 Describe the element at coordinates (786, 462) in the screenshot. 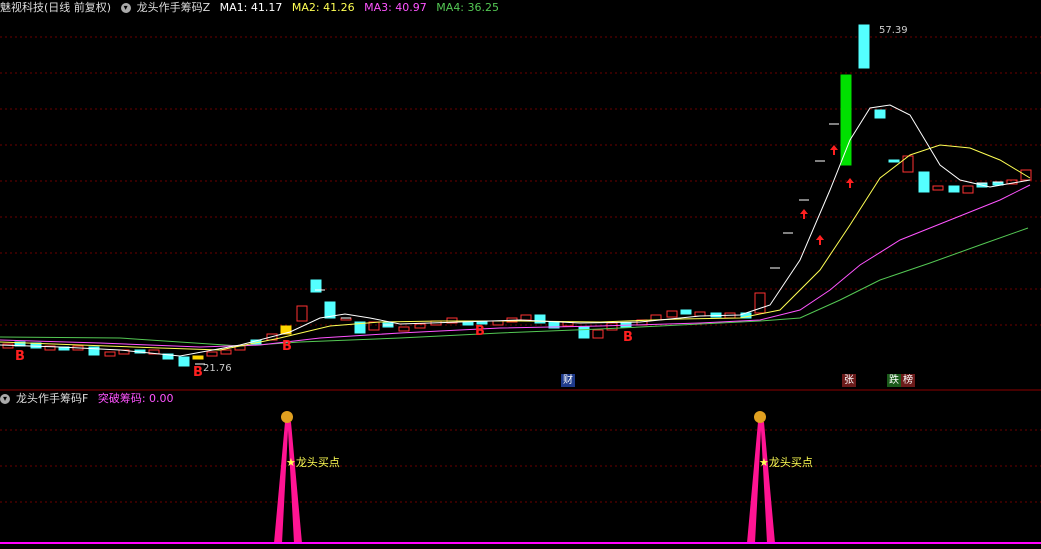

I see `signal-label-2: ★龙头买点` at that location.